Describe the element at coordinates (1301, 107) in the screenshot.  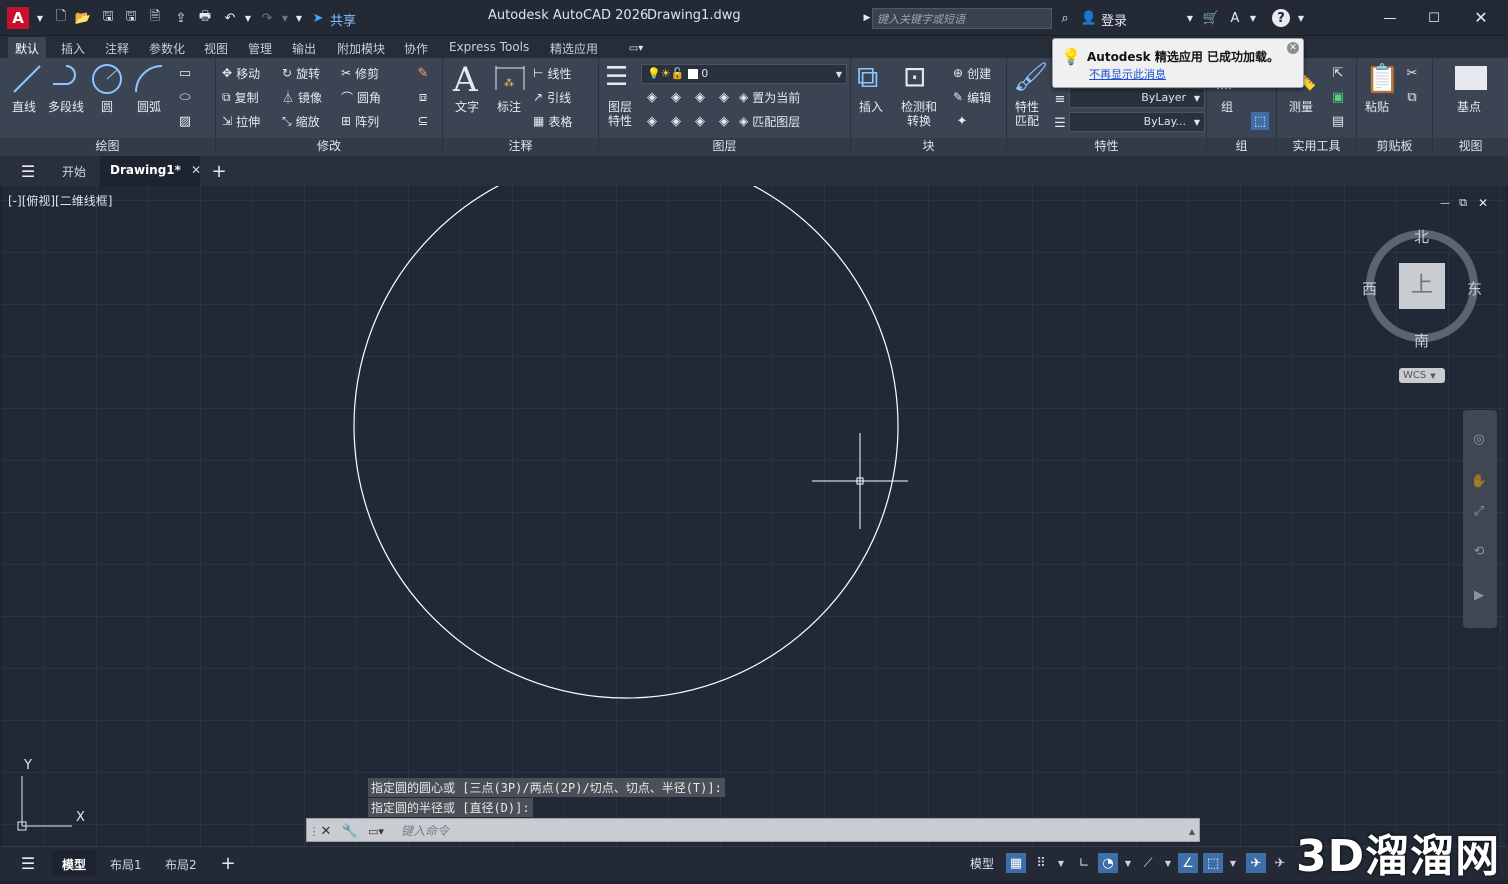
I see `measure-button: 测量` at that location.